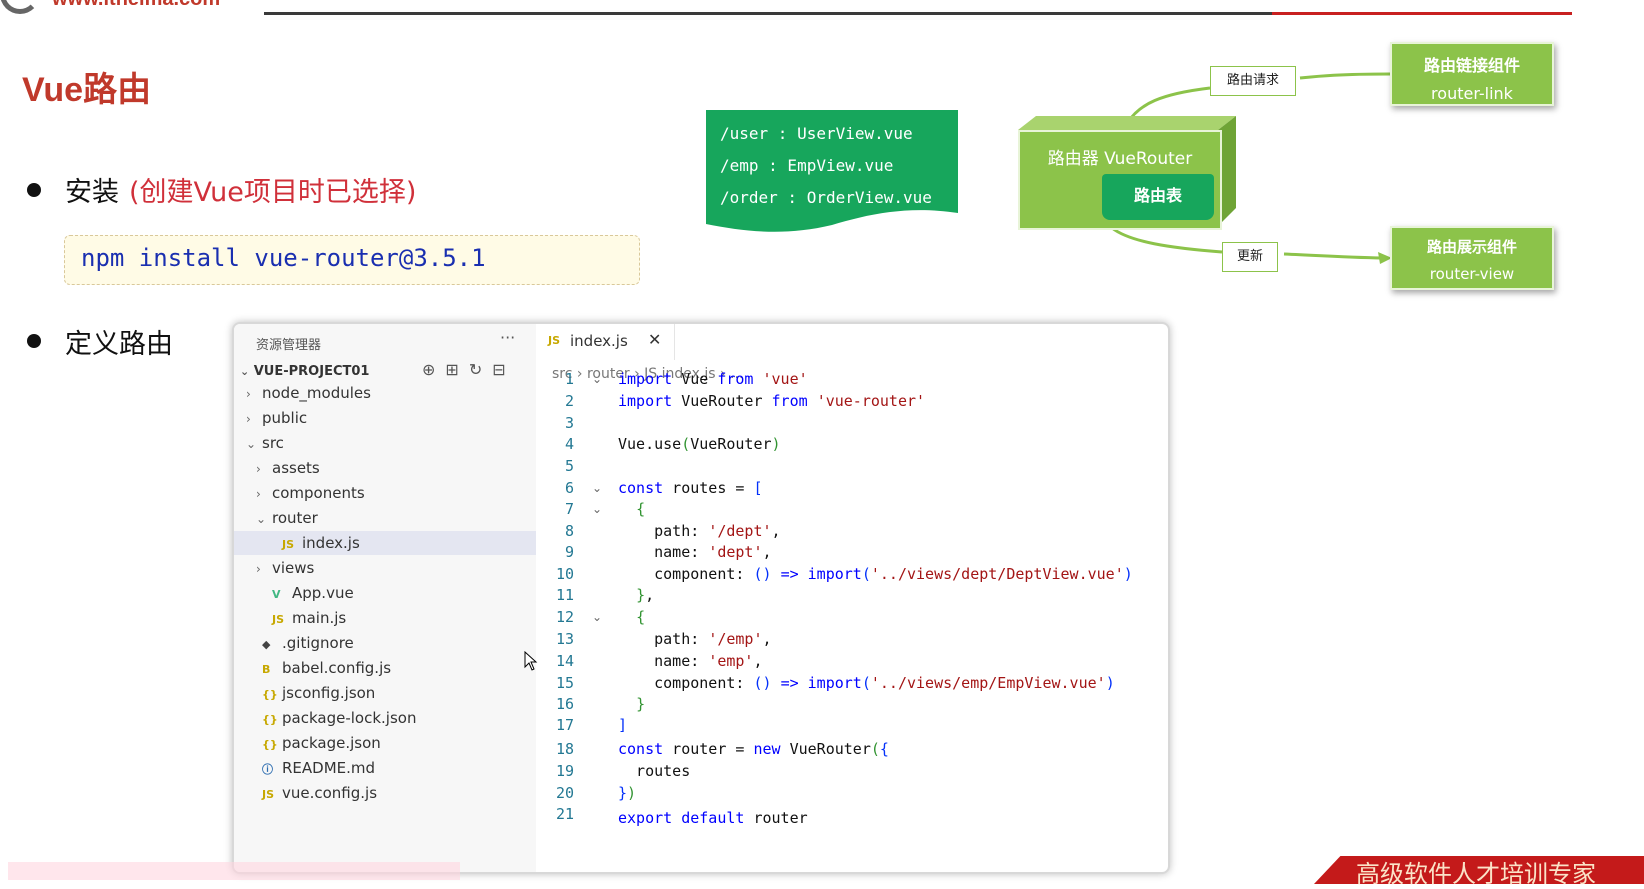 Image resolution: width=1644 pixels, height=889 pixels. What do you see at coordinates (694, 552) in the screenshot?
I see `code-line: name: 'dept',` at bounding box center [694, 552].